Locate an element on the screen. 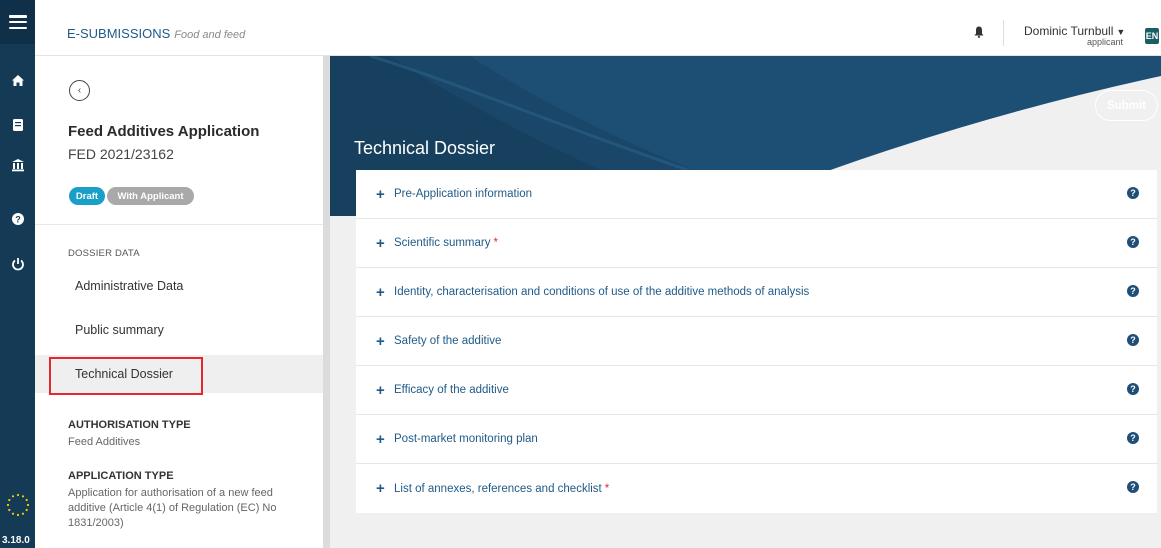 Image resolution: width=1161 pixels, height=548 pixels. bell-icon is located at coordinates (979, 34).